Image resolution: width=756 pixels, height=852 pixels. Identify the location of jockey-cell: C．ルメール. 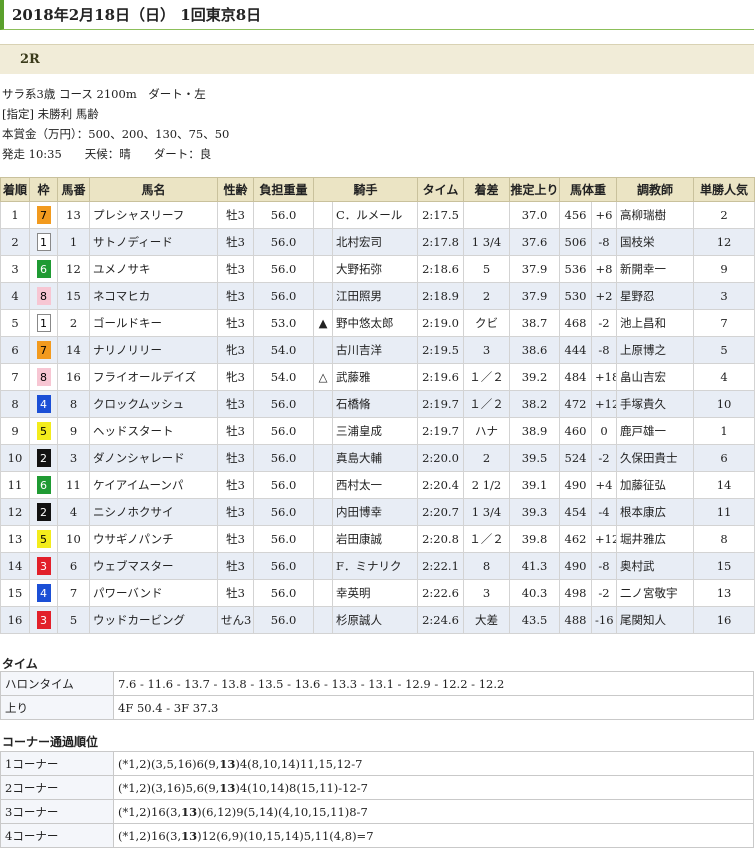
(375, 215).